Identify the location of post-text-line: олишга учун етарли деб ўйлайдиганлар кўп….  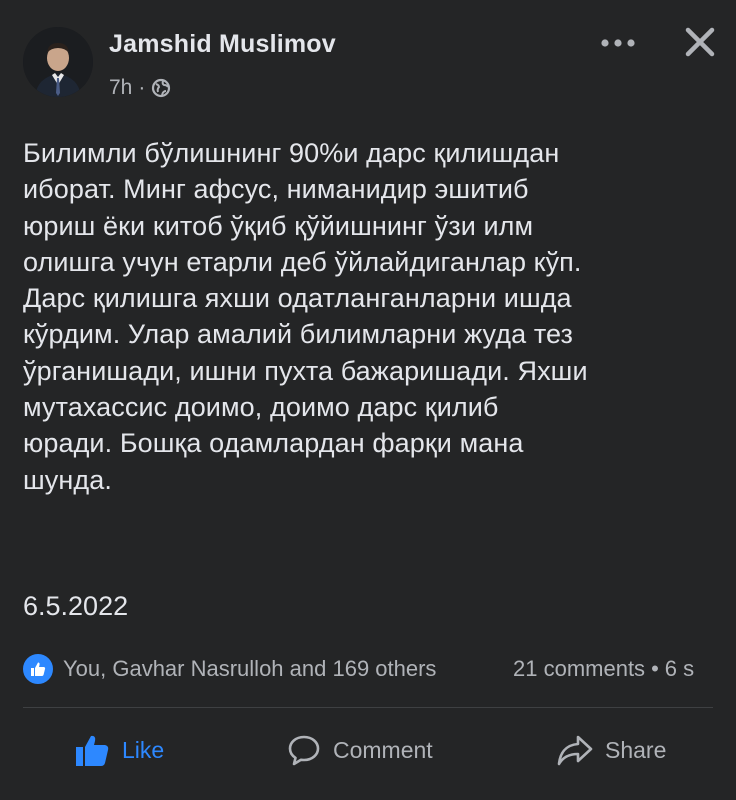
(302, 261).